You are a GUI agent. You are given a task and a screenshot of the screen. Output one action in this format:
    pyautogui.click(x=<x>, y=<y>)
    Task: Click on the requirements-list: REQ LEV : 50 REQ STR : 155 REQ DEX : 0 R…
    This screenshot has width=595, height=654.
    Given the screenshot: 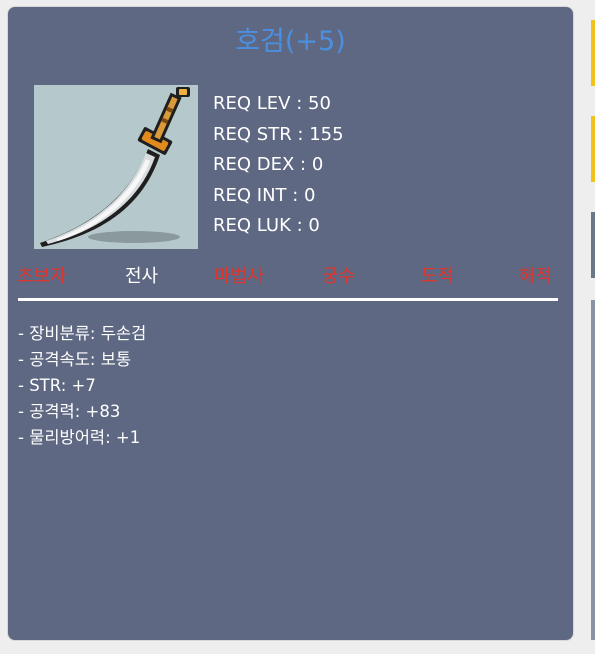 What is the action you would take?
    pyautogui.click(x=278, y=165)
    